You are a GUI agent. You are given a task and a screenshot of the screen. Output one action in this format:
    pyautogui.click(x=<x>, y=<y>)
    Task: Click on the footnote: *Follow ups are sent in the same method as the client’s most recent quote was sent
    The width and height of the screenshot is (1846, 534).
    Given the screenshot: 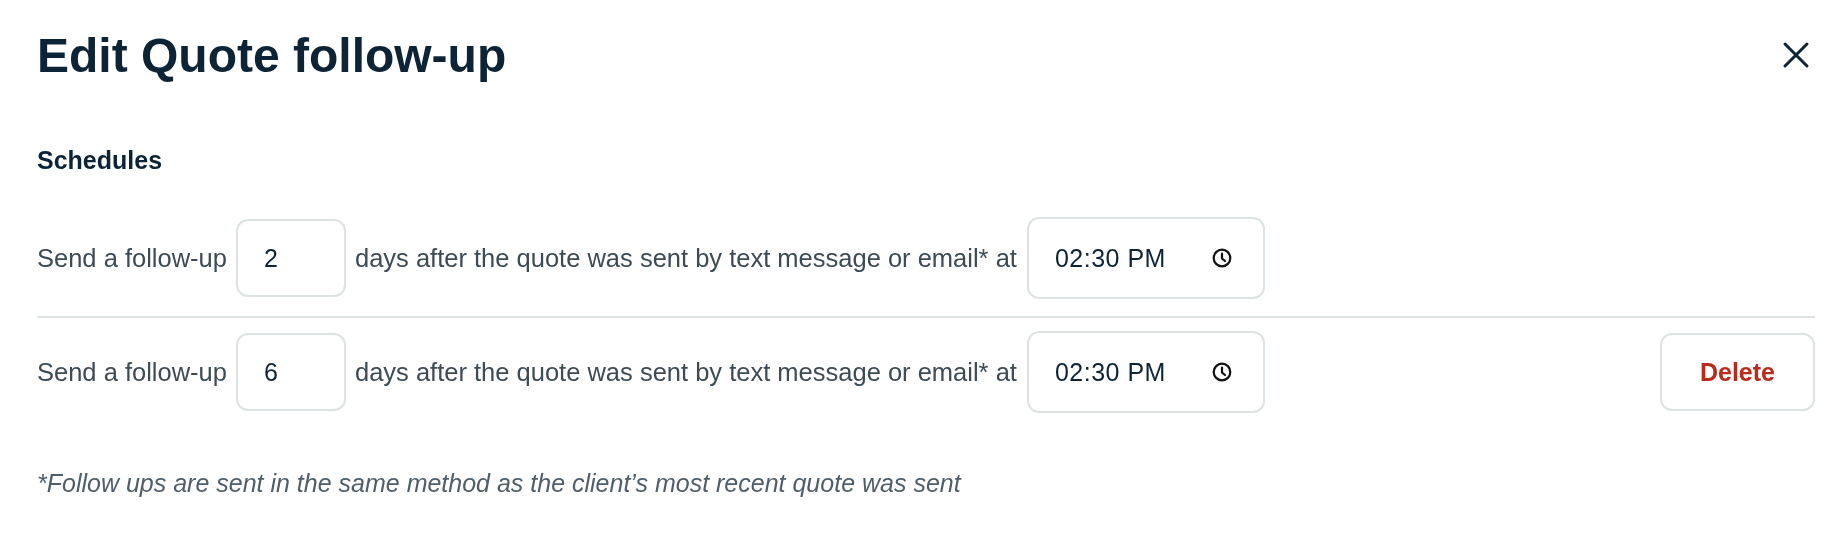 What is the action you would take?
    pyautogui.click(x=500, y=483)
    